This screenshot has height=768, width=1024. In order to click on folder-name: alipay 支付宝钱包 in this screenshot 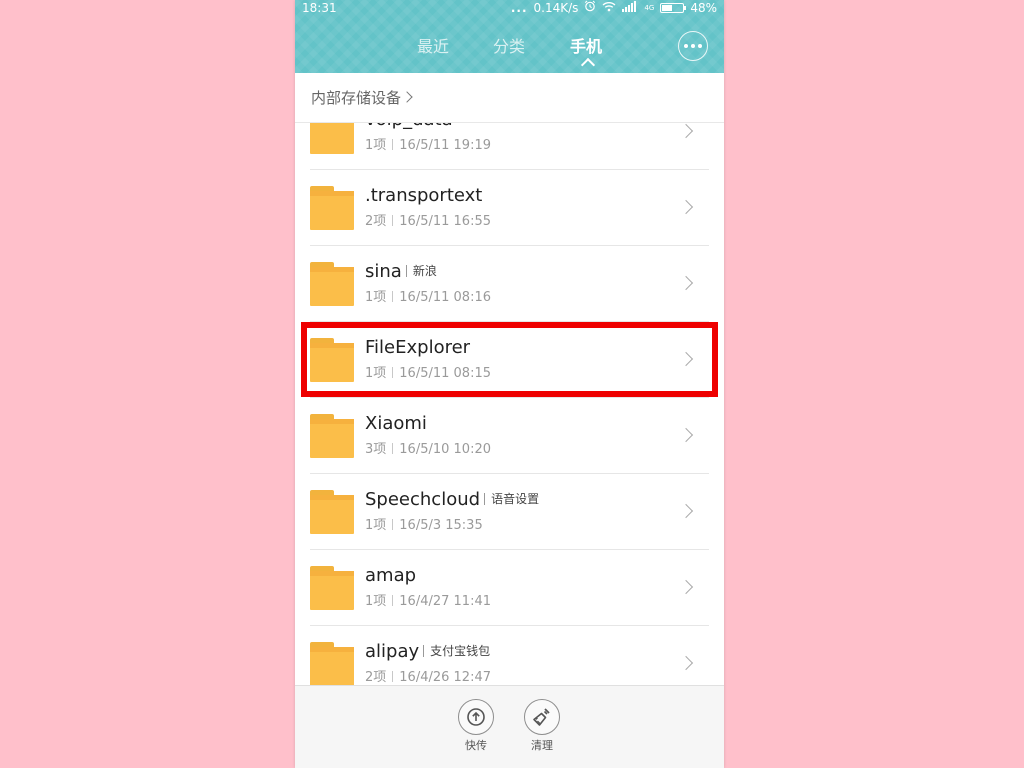, I will do `click(427, 652)`.